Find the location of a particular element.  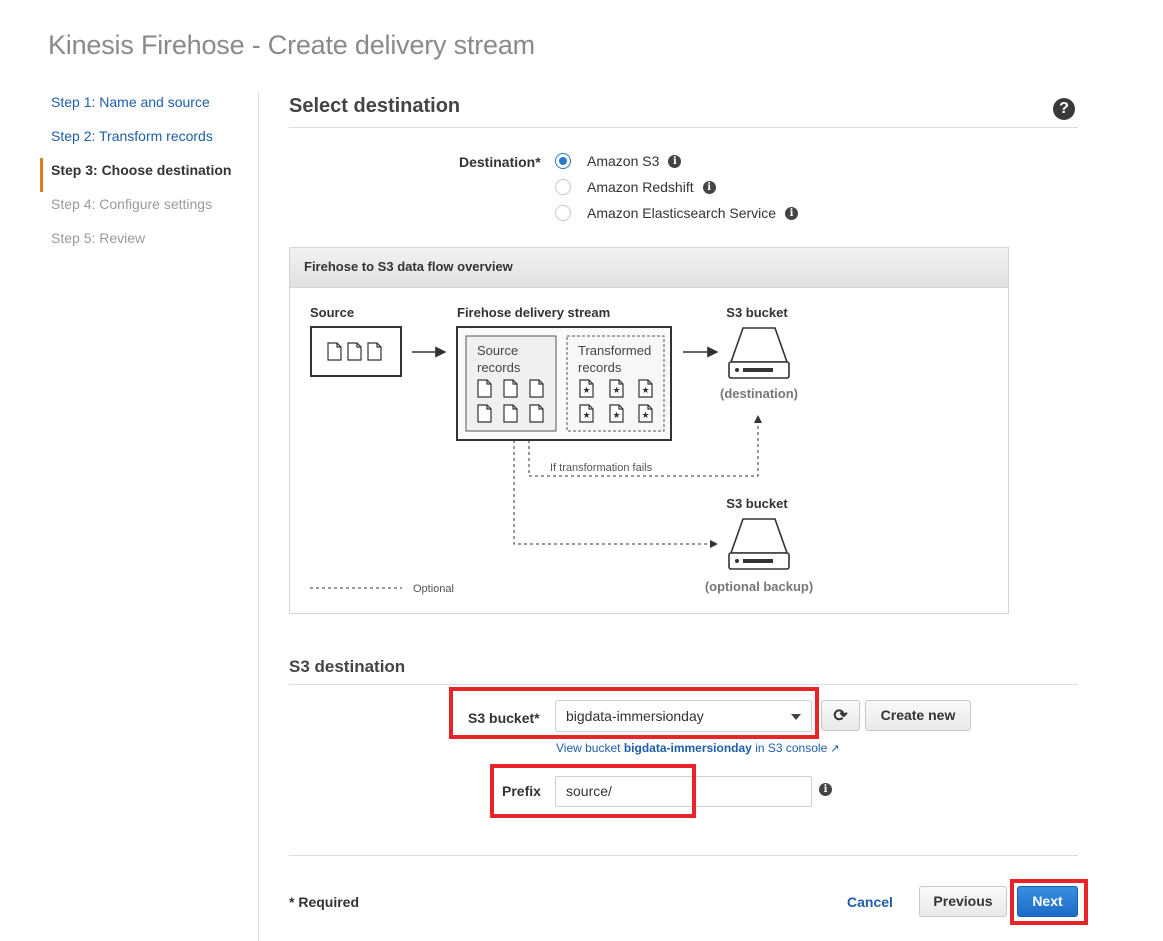

option-label: Amazon S3 is located at coordinates (623, 161).